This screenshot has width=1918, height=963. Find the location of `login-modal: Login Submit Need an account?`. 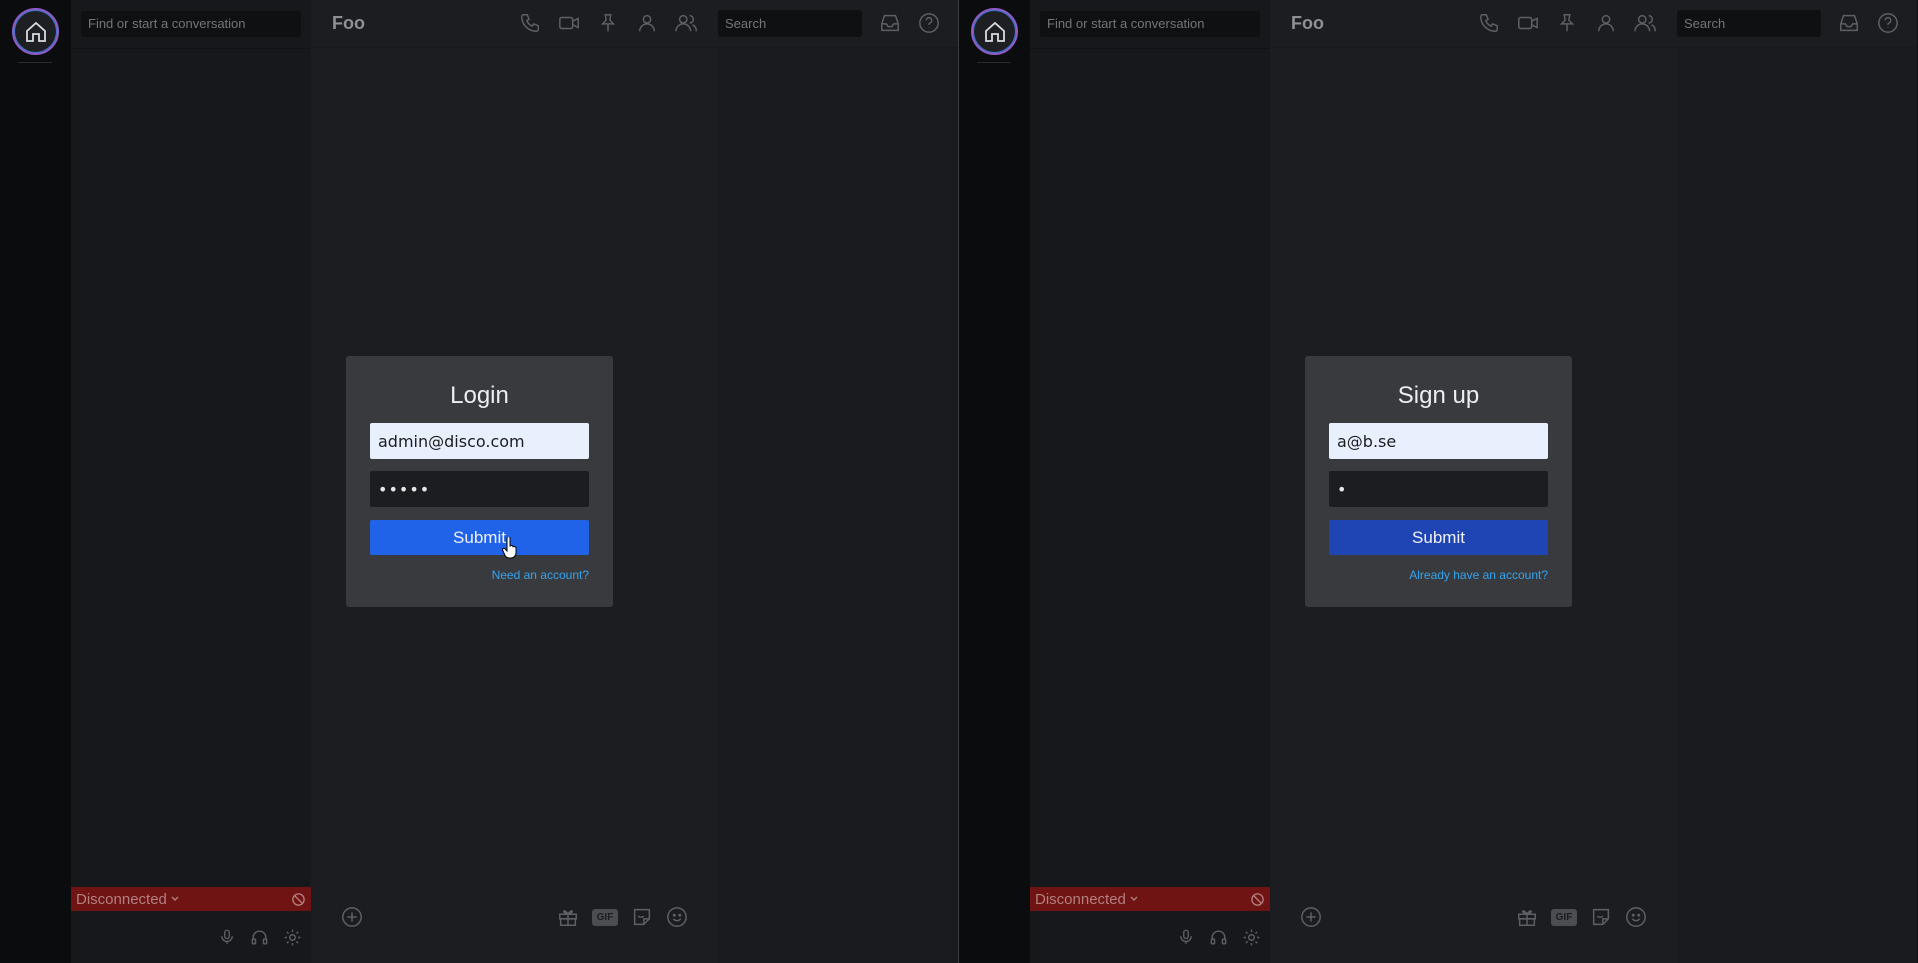

login-modal: Login Submit Need an account? is located at coordinates (479, 481).